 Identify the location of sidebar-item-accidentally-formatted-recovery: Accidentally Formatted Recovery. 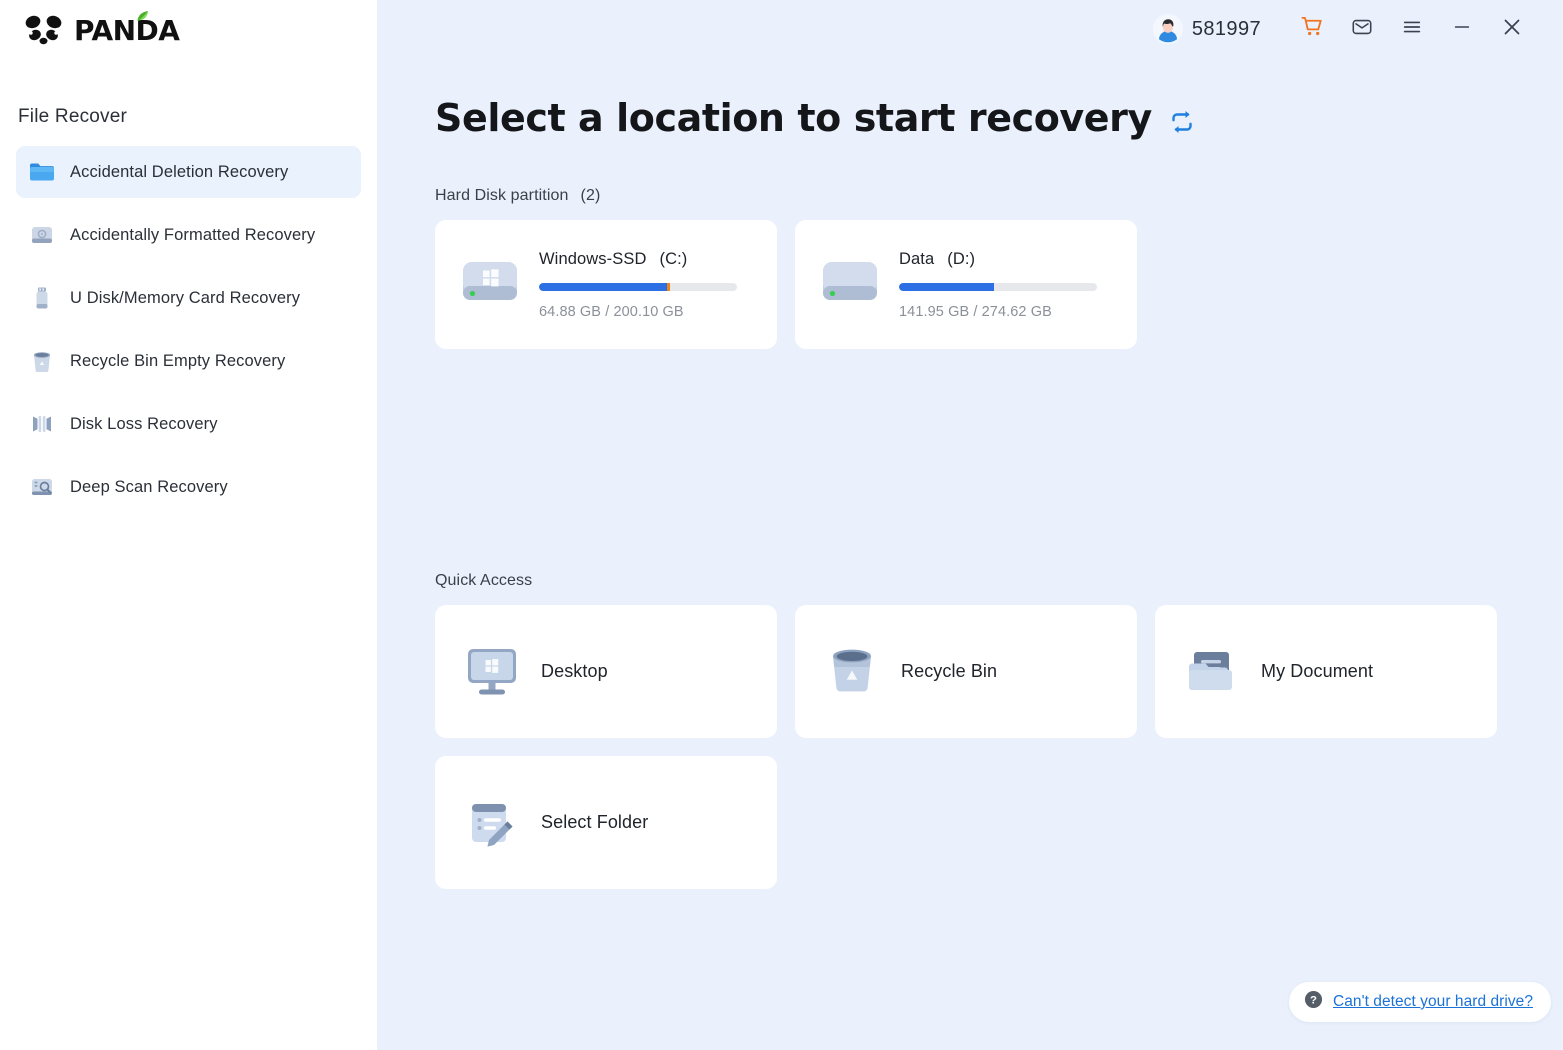
(188, 235).